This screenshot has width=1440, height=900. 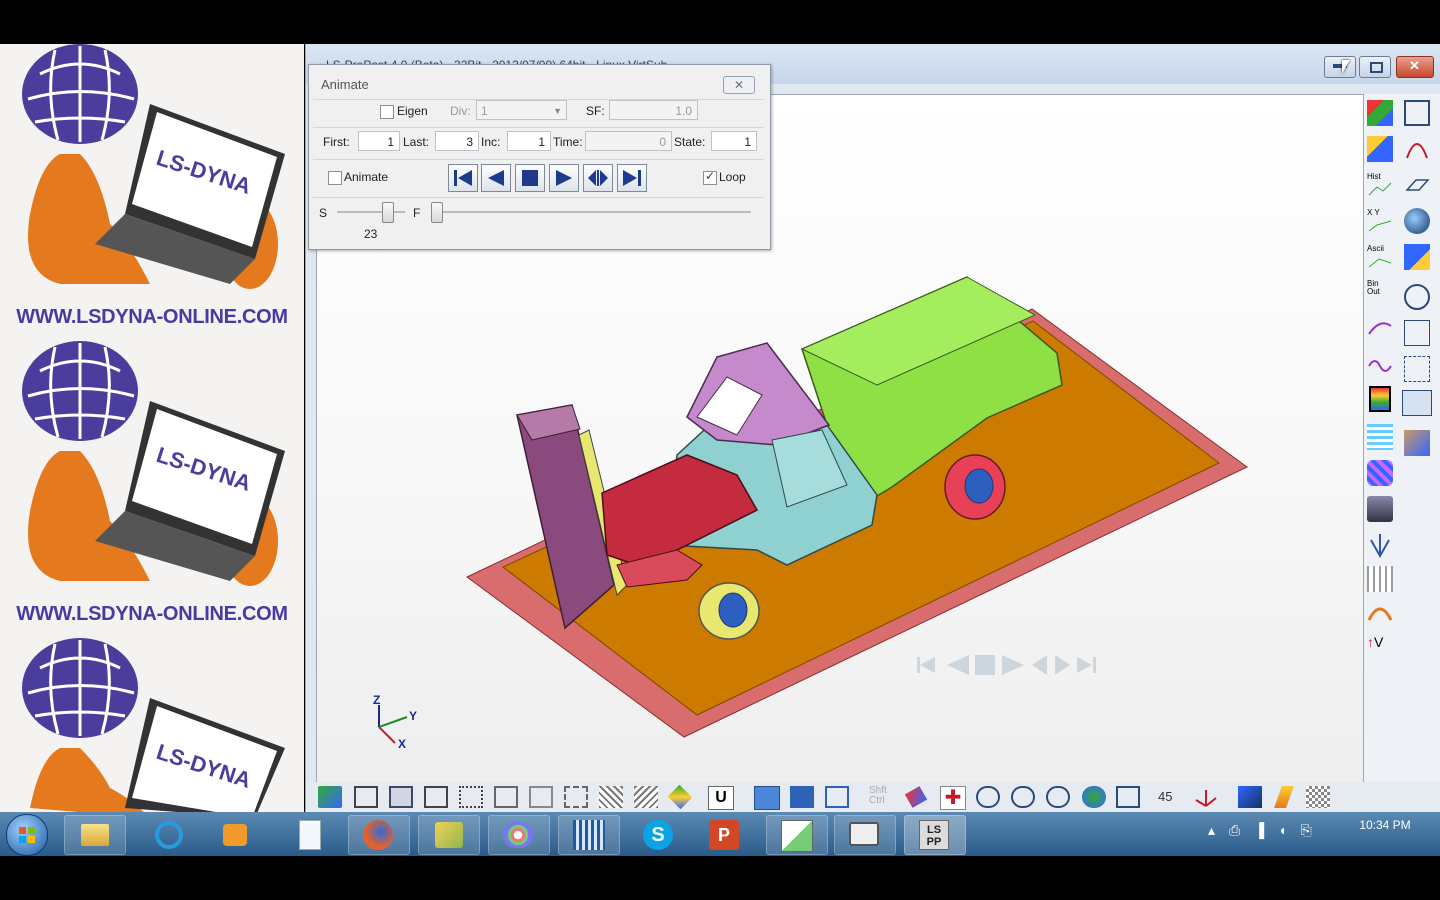 I want to click on wireframe-cube-icon, so click(x=366, y=797).